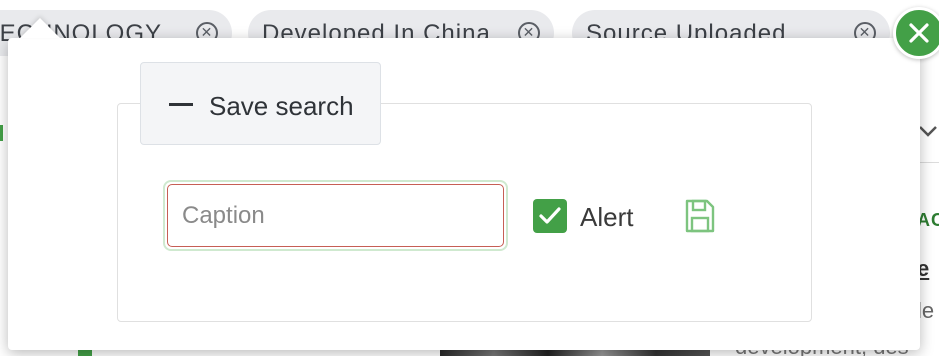  What do you see at coordinates (928, 220) in the screenshot?
I see `result-tag: AC` at bounding box center [928, 220].